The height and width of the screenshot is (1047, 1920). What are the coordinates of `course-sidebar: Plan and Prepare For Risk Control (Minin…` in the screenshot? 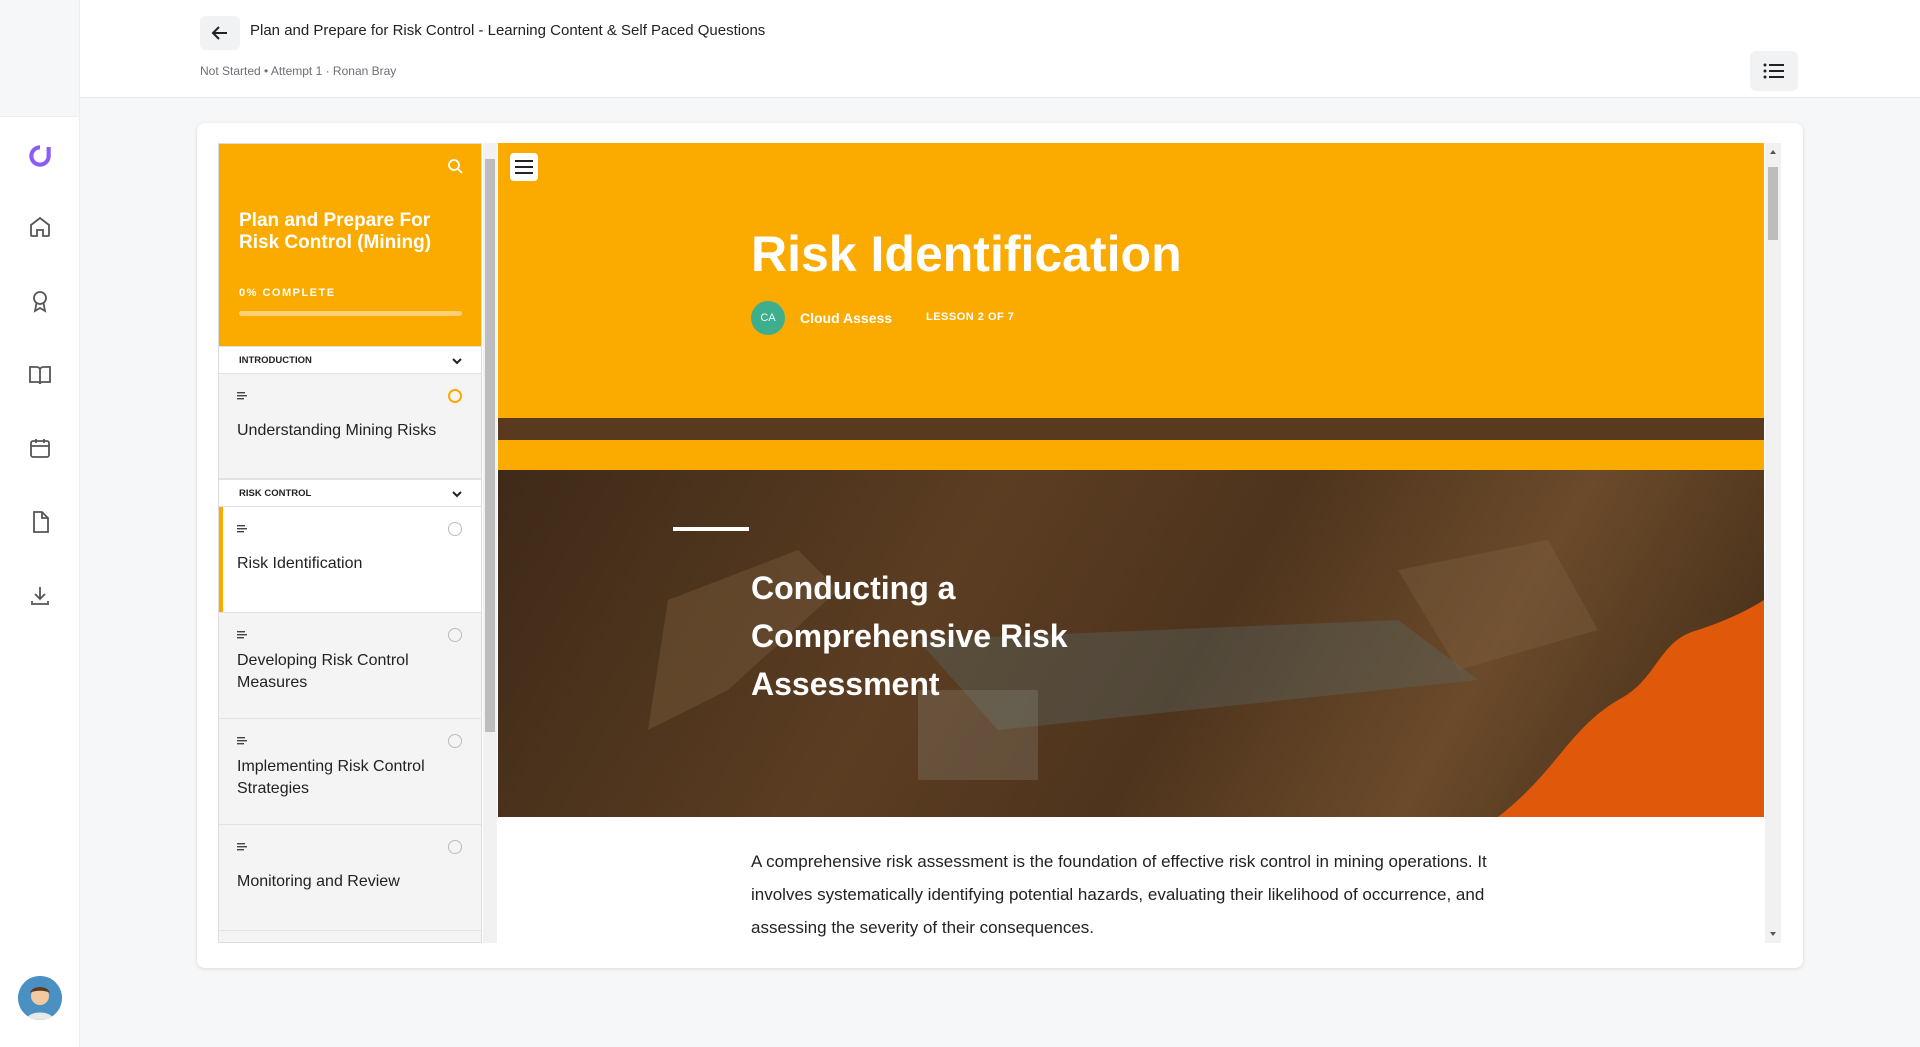 It's located at (350, 543).